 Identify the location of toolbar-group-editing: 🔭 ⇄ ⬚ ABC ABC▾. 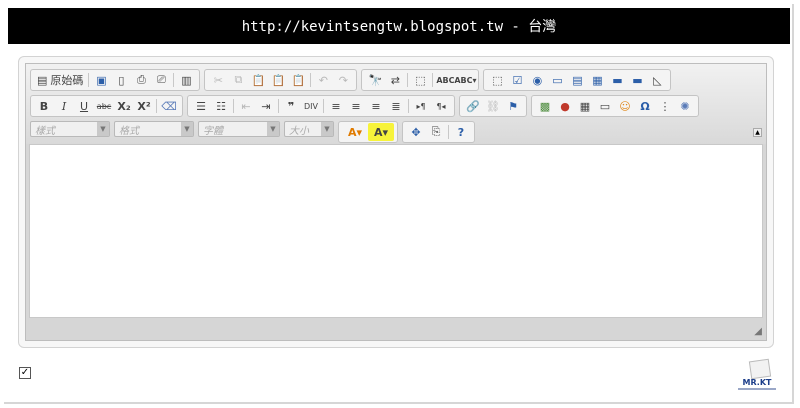
(420, 80).